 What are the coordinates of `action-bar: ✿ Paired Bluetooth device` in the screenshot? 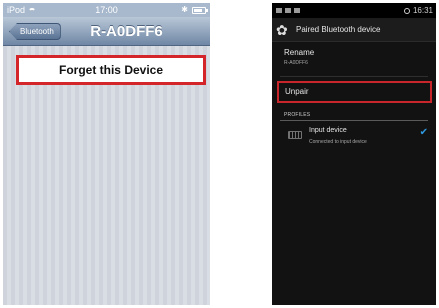 It's located at (354, 30).